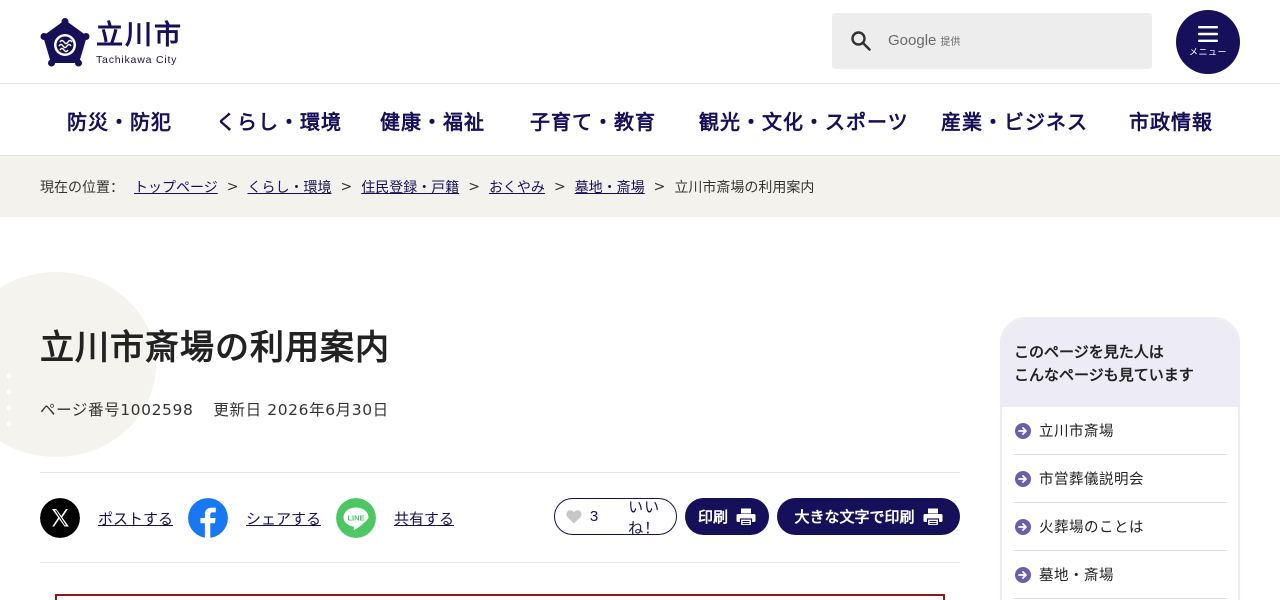 This screenshot has height=600, width=1280. I want to click on list-item: 市営葬儀説明会, so click(1120, 479).